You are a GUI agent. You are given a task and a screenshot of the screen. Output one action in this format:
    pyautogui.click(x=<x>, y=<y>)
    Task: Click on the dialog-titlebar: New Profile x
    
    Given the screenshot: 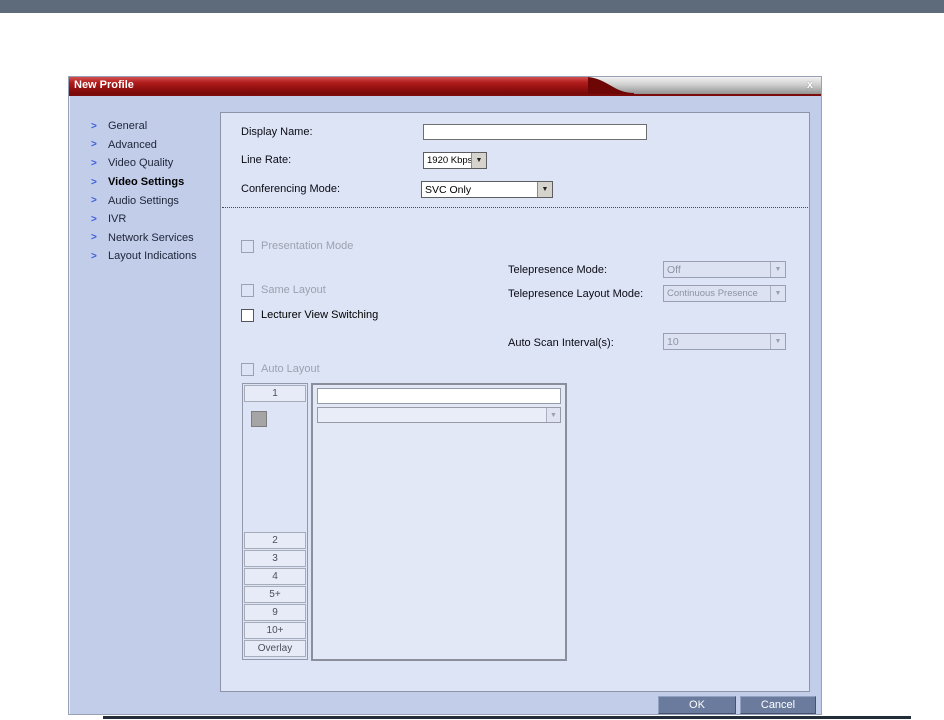 What is the action you would take?
    pyautogui.click(x=445, y=86)
    